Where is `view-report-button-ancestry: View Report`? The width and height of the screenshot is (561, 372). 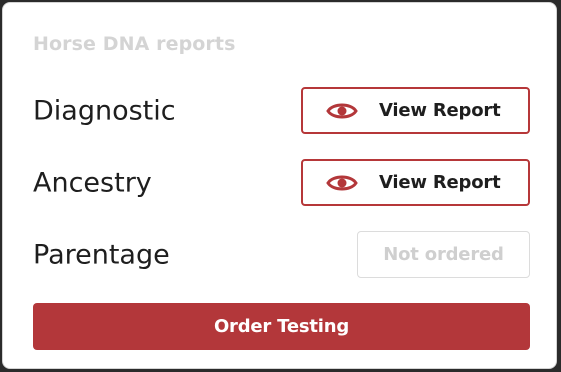
view-report-button-ancestry: View Report is located at coordinates (415, 182).